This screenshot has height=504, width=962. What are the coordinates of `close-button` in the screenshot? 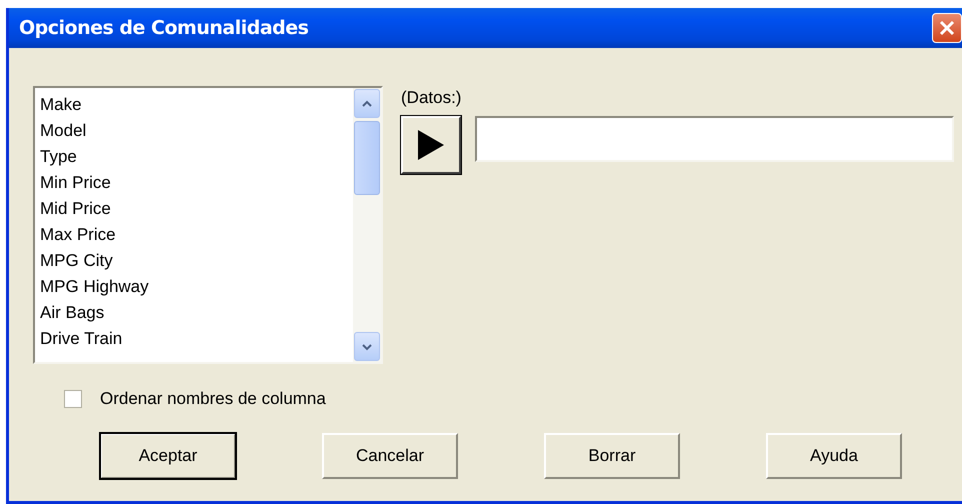 It's located at (947, 28).